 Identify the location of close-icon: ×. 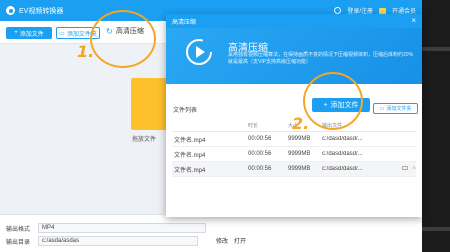
(413, 21).